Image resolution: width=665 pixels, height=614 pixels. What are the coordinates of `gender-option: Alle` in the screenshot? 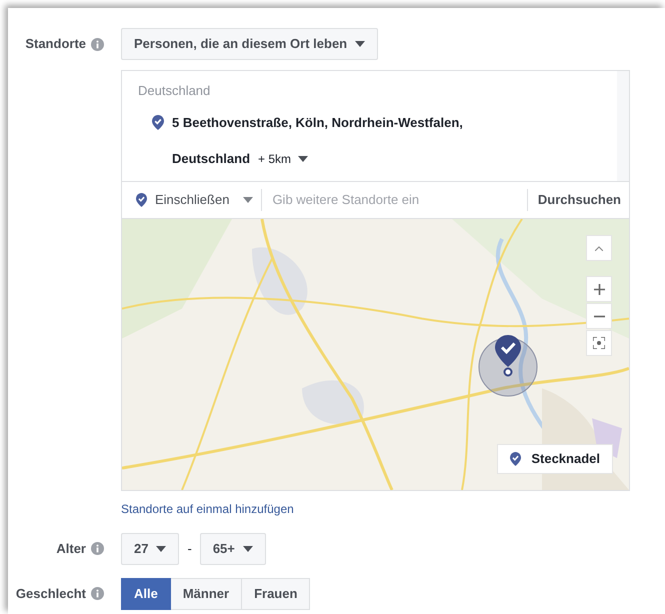 It's located at (146, 594).